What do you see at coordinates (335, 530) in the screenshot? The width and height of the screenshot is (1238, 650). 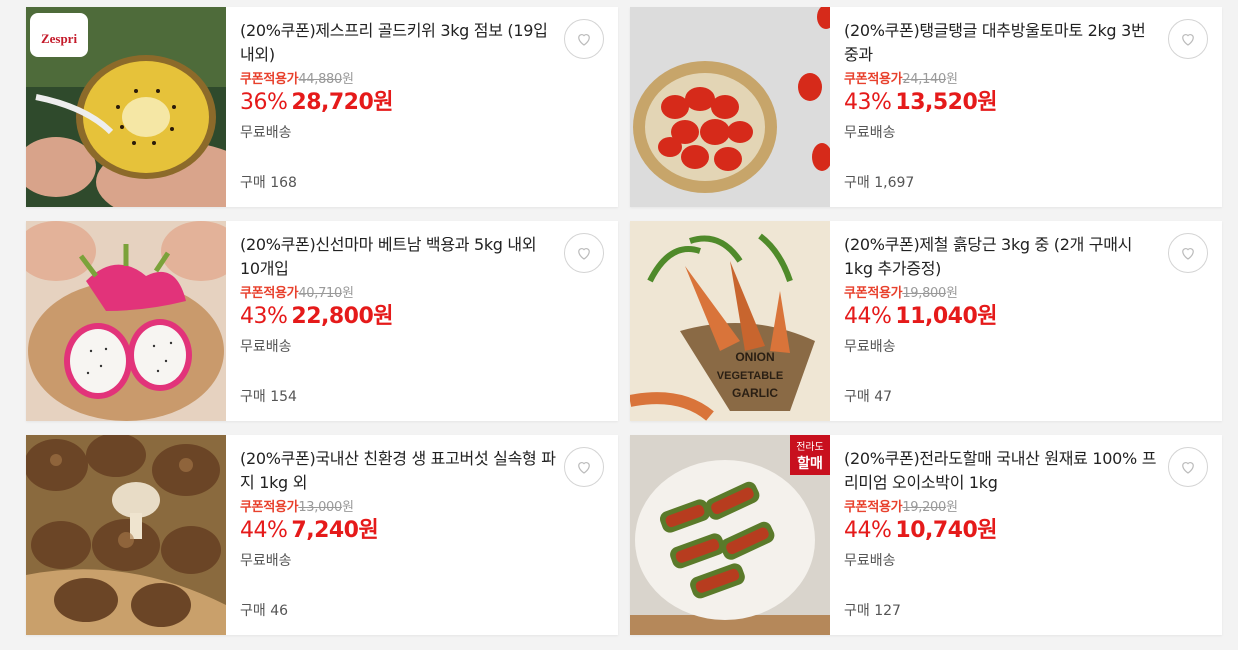 I see `sale-price: 7,240원` at bounding box center [335, 530].